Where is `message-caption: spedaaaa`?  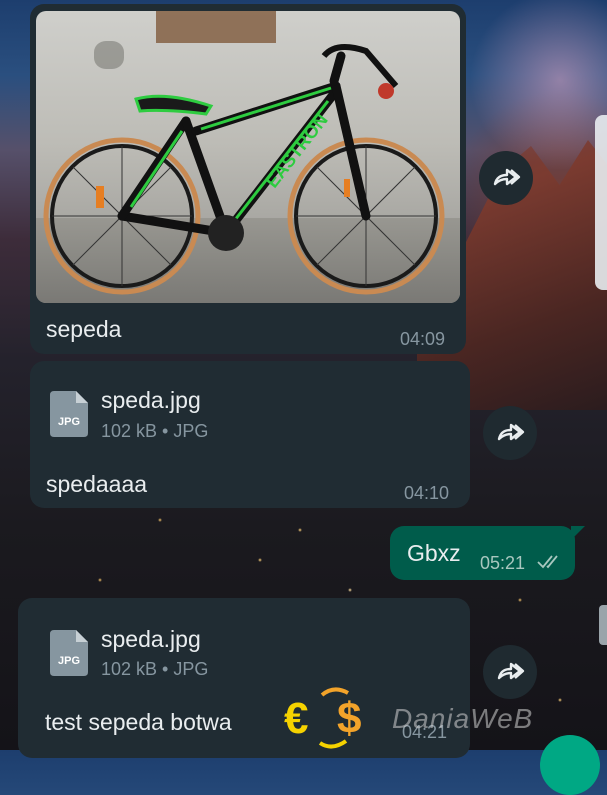 message-caption: spedaaaa is located at coordinates (97, 484).